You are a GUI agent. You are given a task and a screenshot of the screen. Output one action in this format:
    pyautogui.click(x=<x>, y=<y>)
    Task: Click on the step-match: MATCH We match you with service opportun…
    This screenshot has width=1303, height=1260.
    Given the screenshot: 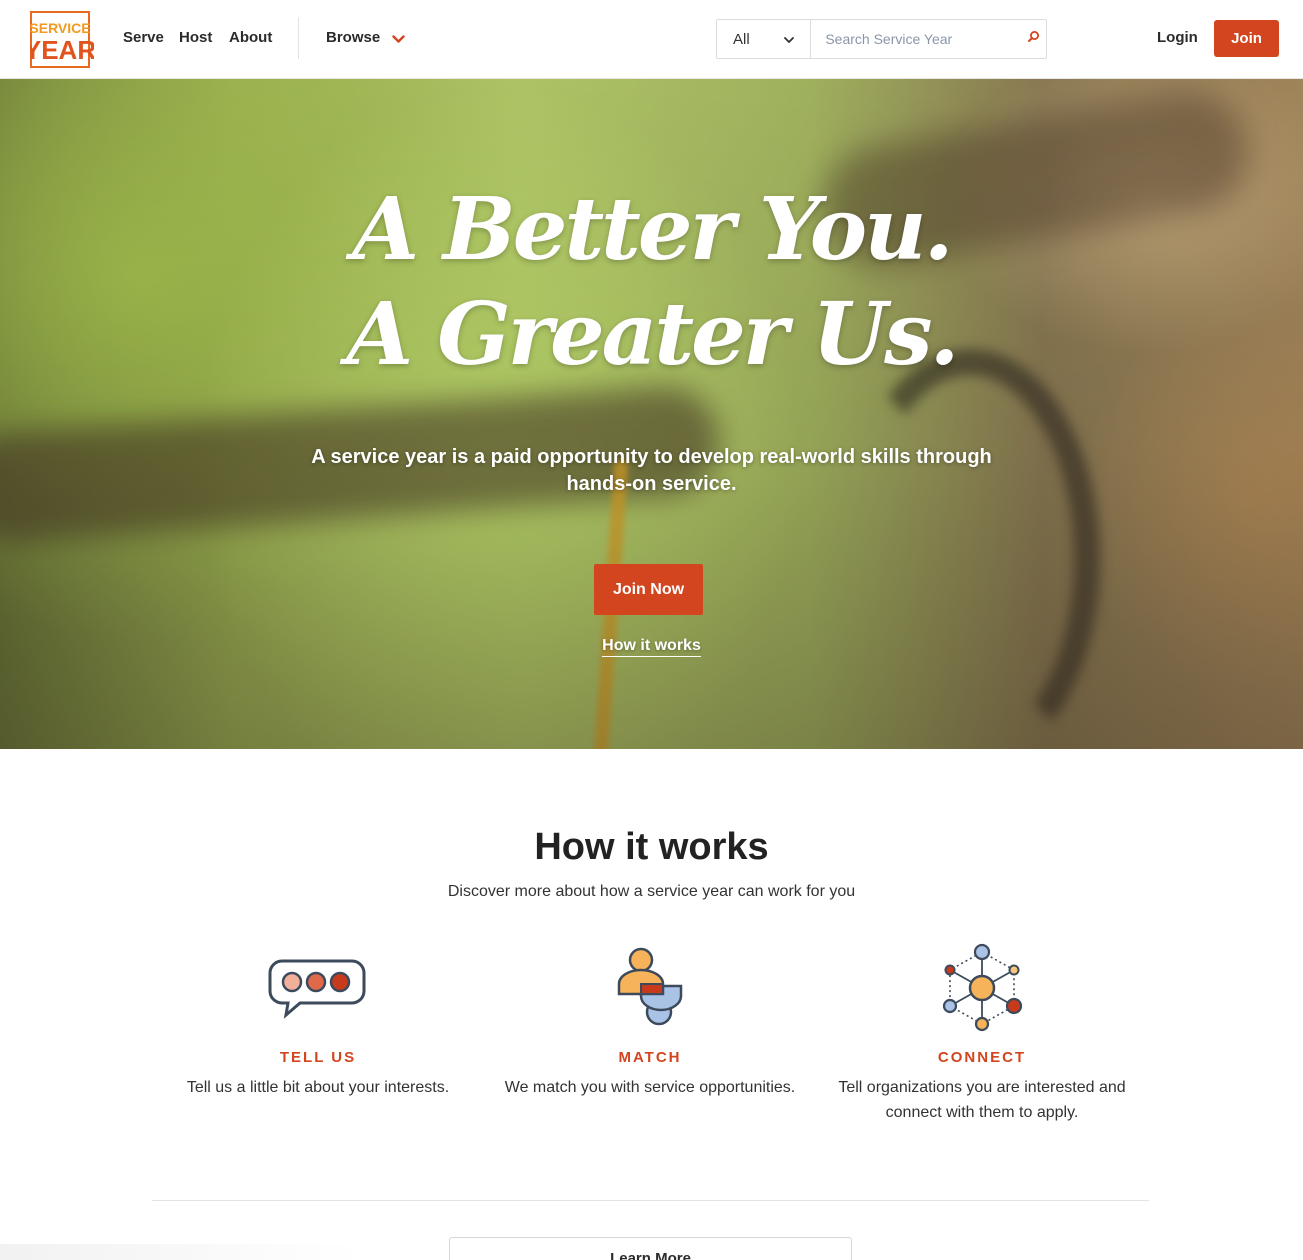 What is the action you would take?
    pyautogui.click(x=650, y=1020)
    